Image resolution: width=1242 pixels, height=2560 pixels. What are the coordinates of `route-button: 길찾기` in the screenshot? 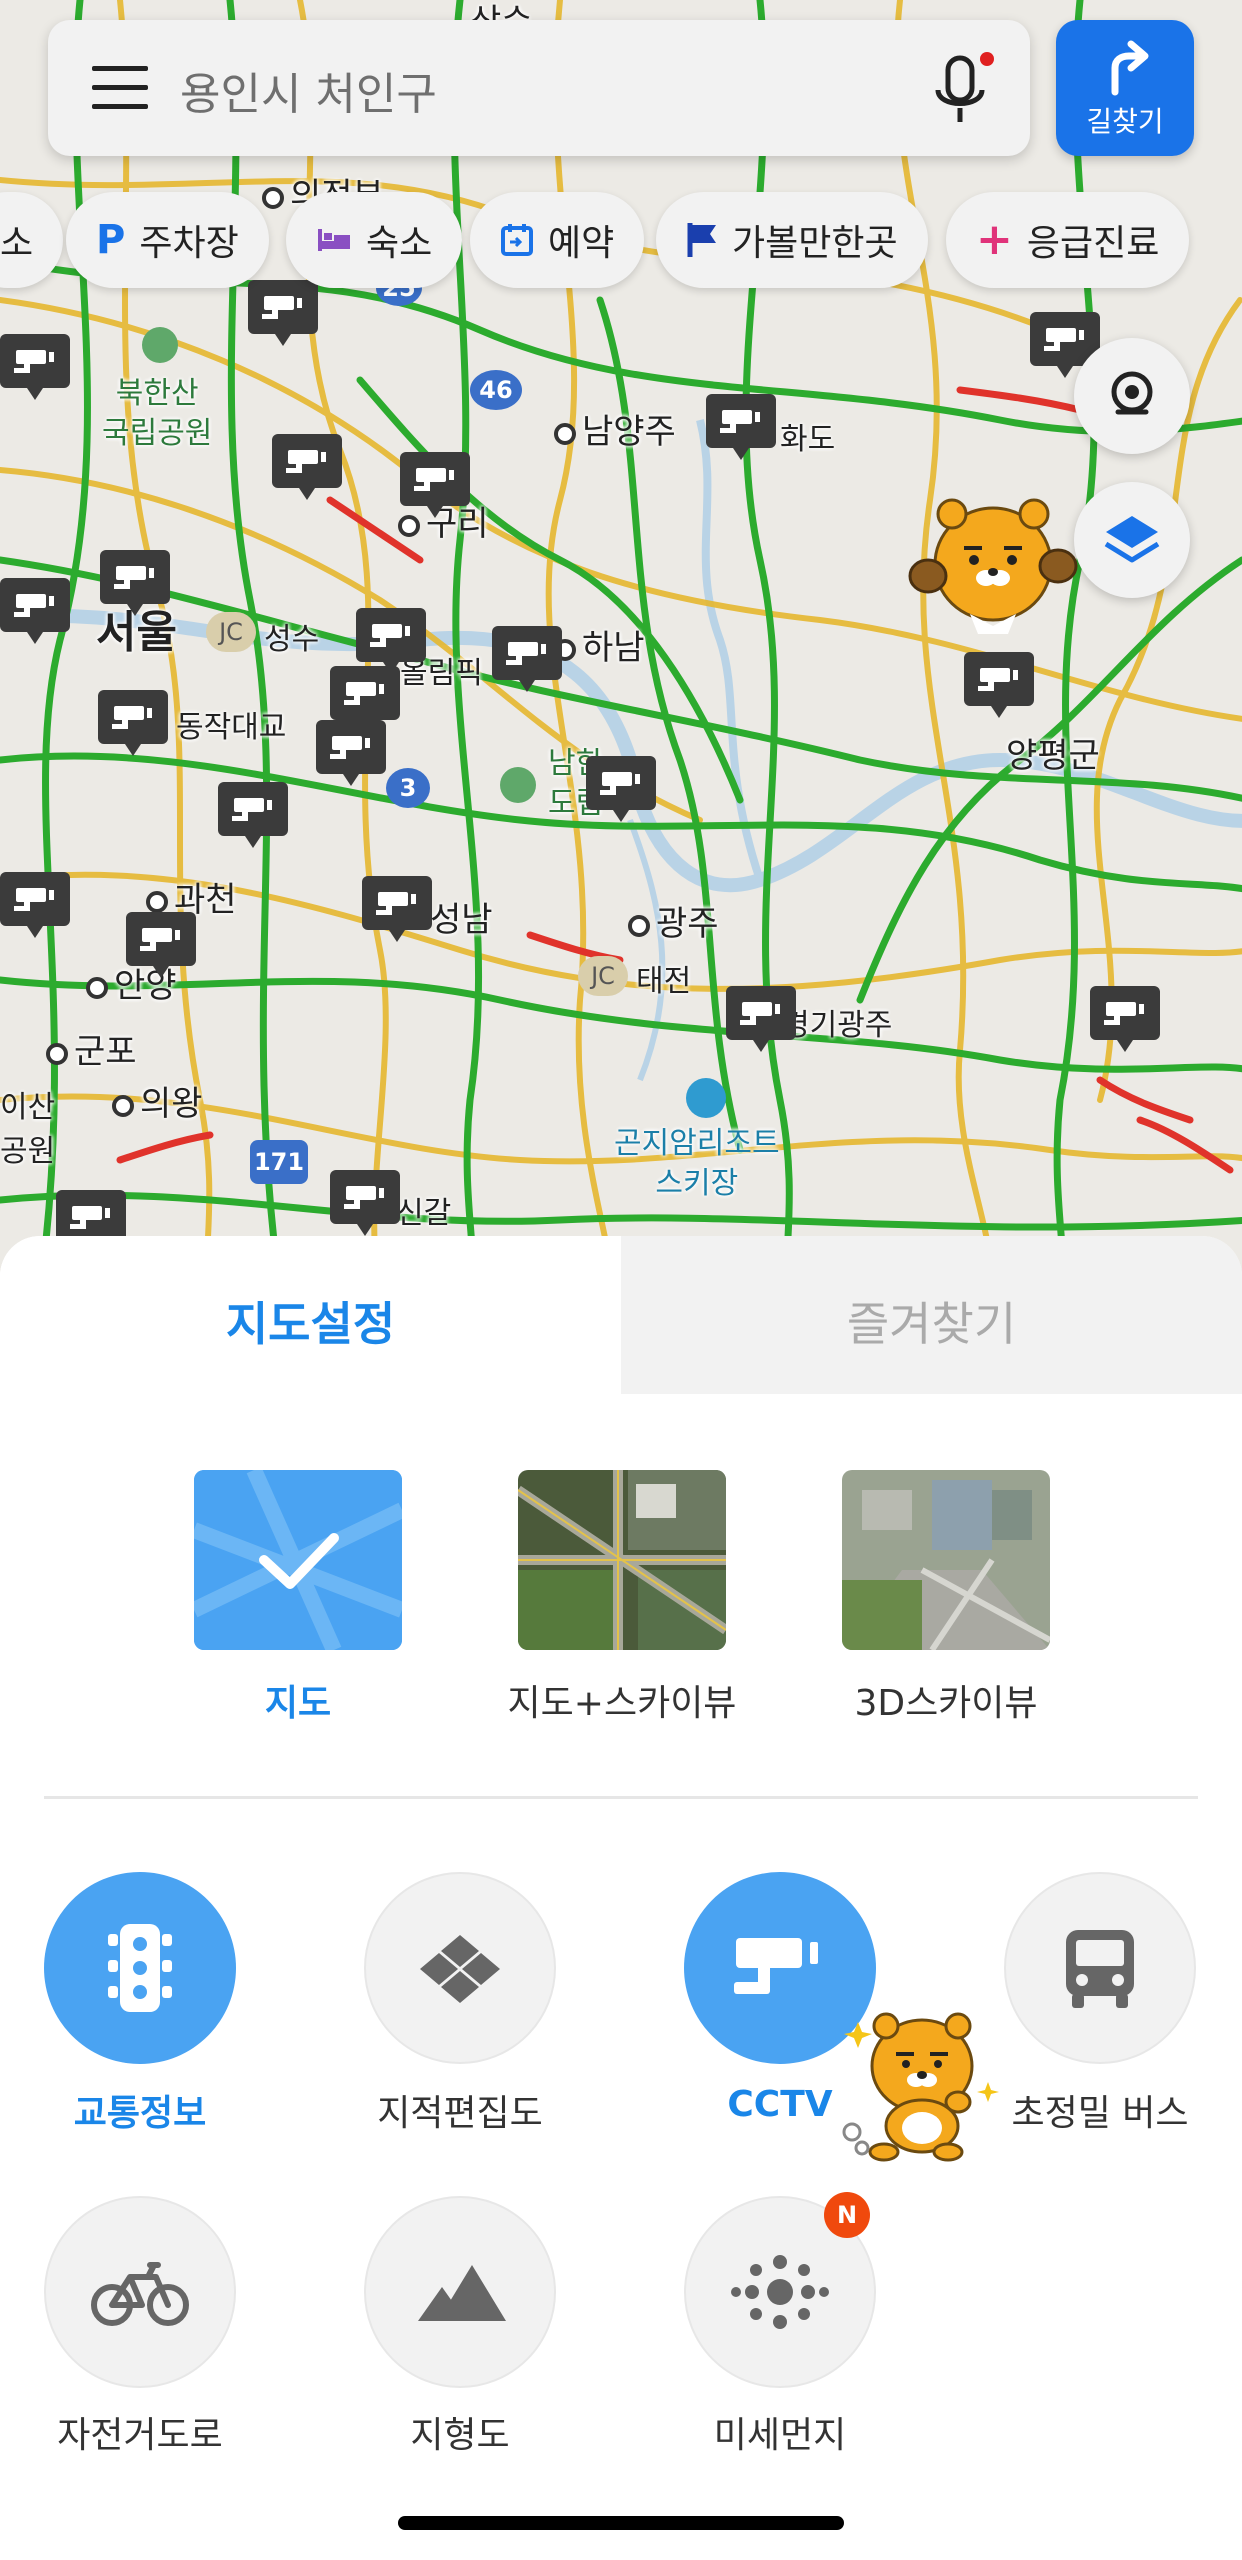 It's located at (1125, 88).